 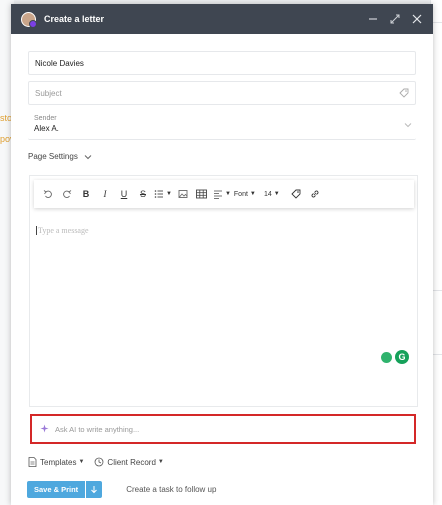 I want to click on footer-tools: Templates ▼ Client Record ▼, so click(x=101, y=462).